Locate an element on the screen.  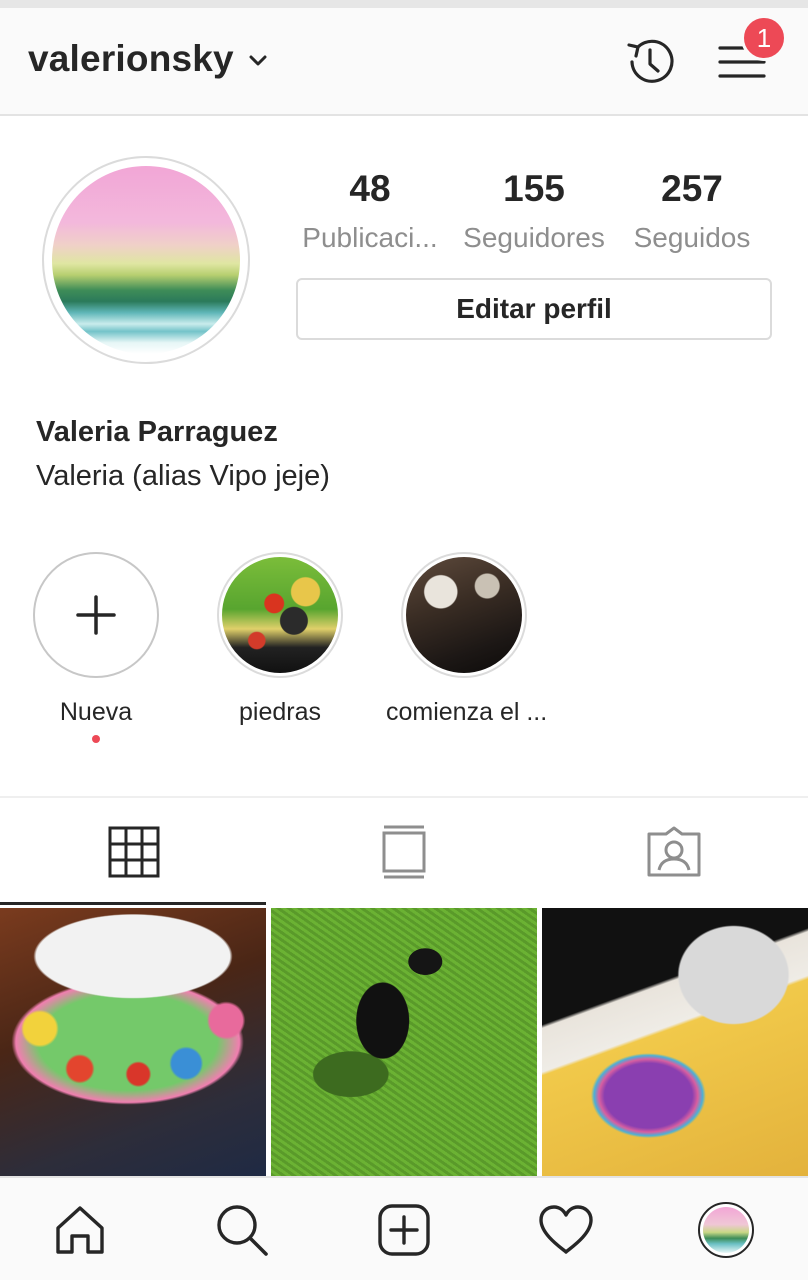
add-post-icon is located at coordinates (404, 1230).